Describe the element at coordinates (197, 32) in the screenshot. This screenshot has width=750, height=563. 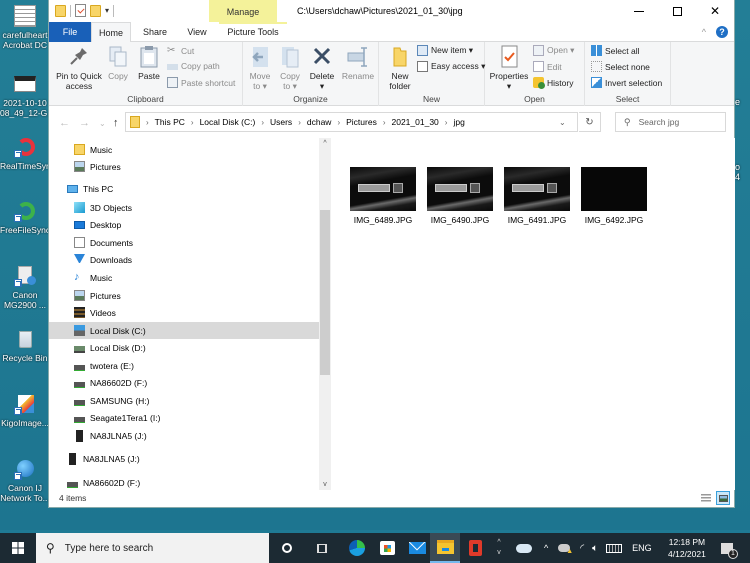
I see `tab-view: View` at that location.